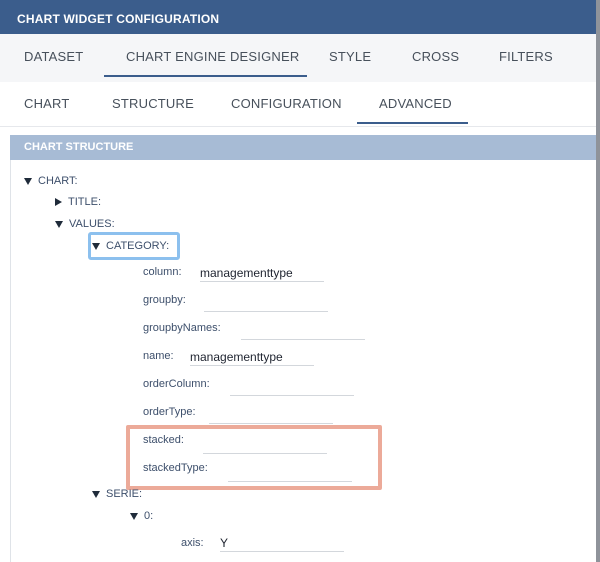 This screenshot has height=562, width=600. What do you see at coordinates (598, 281) in the screenshot?
I see `window-right-edge` at bounding box center [598, 281].